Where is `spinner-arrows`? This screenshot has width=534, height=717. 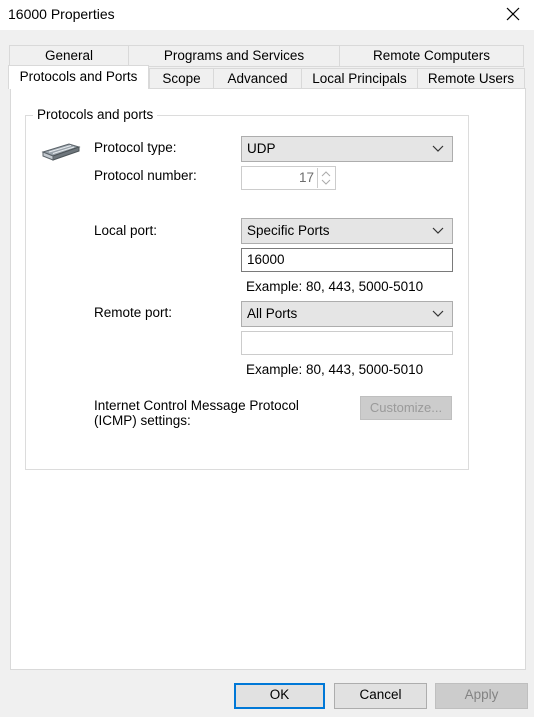
spinner-arrows is located at coordinates (325, 178).